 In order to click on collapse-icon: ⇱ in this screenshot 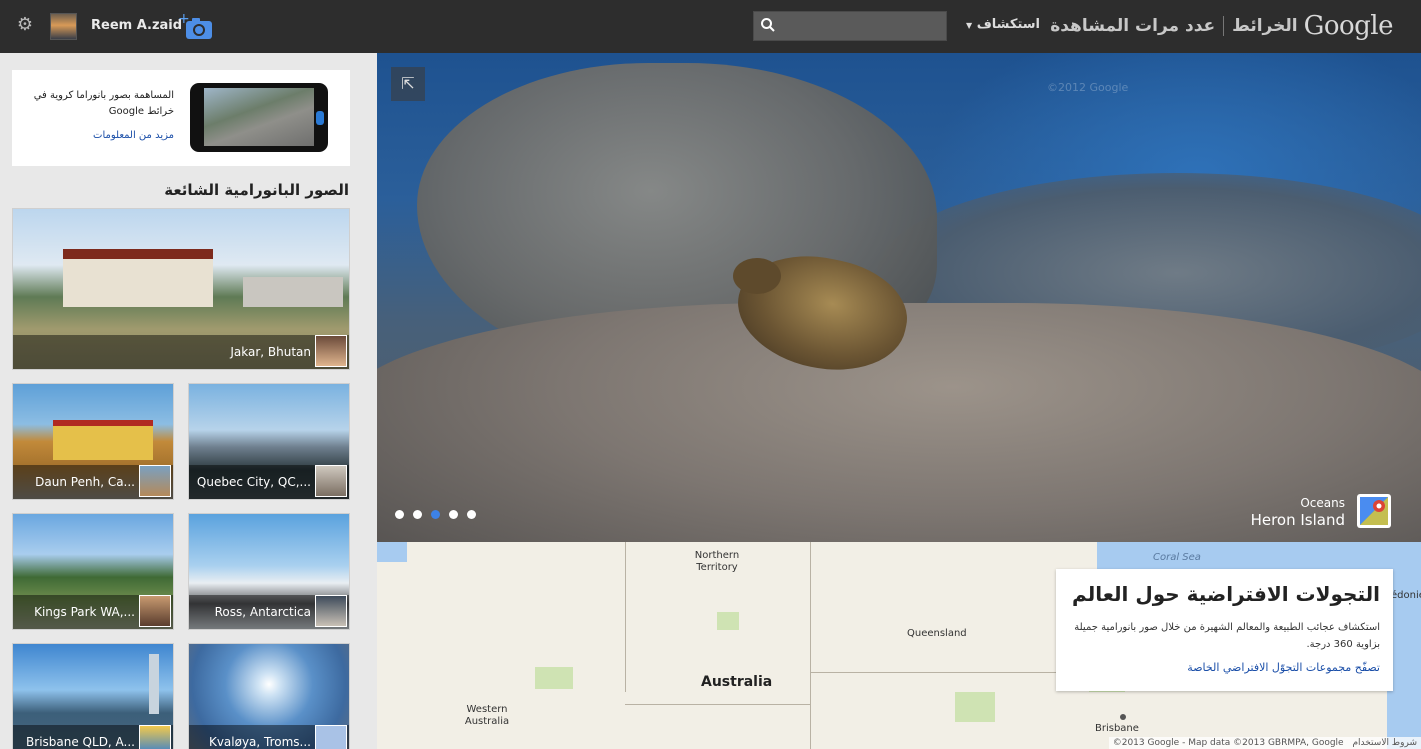, I will do `click(408, 84)`.